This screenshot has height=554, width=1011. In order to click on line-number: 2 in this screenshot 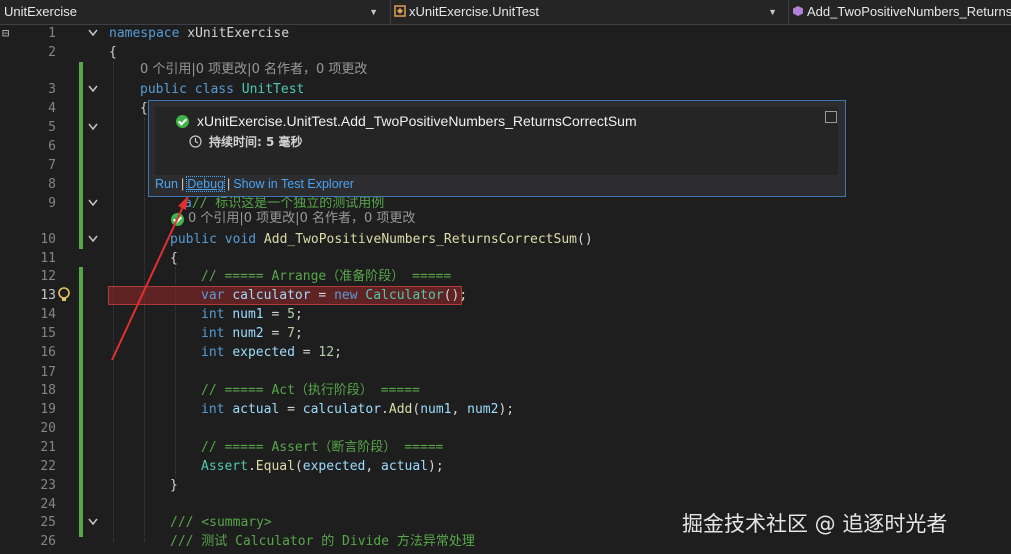, I will do `click(52, 52)`.